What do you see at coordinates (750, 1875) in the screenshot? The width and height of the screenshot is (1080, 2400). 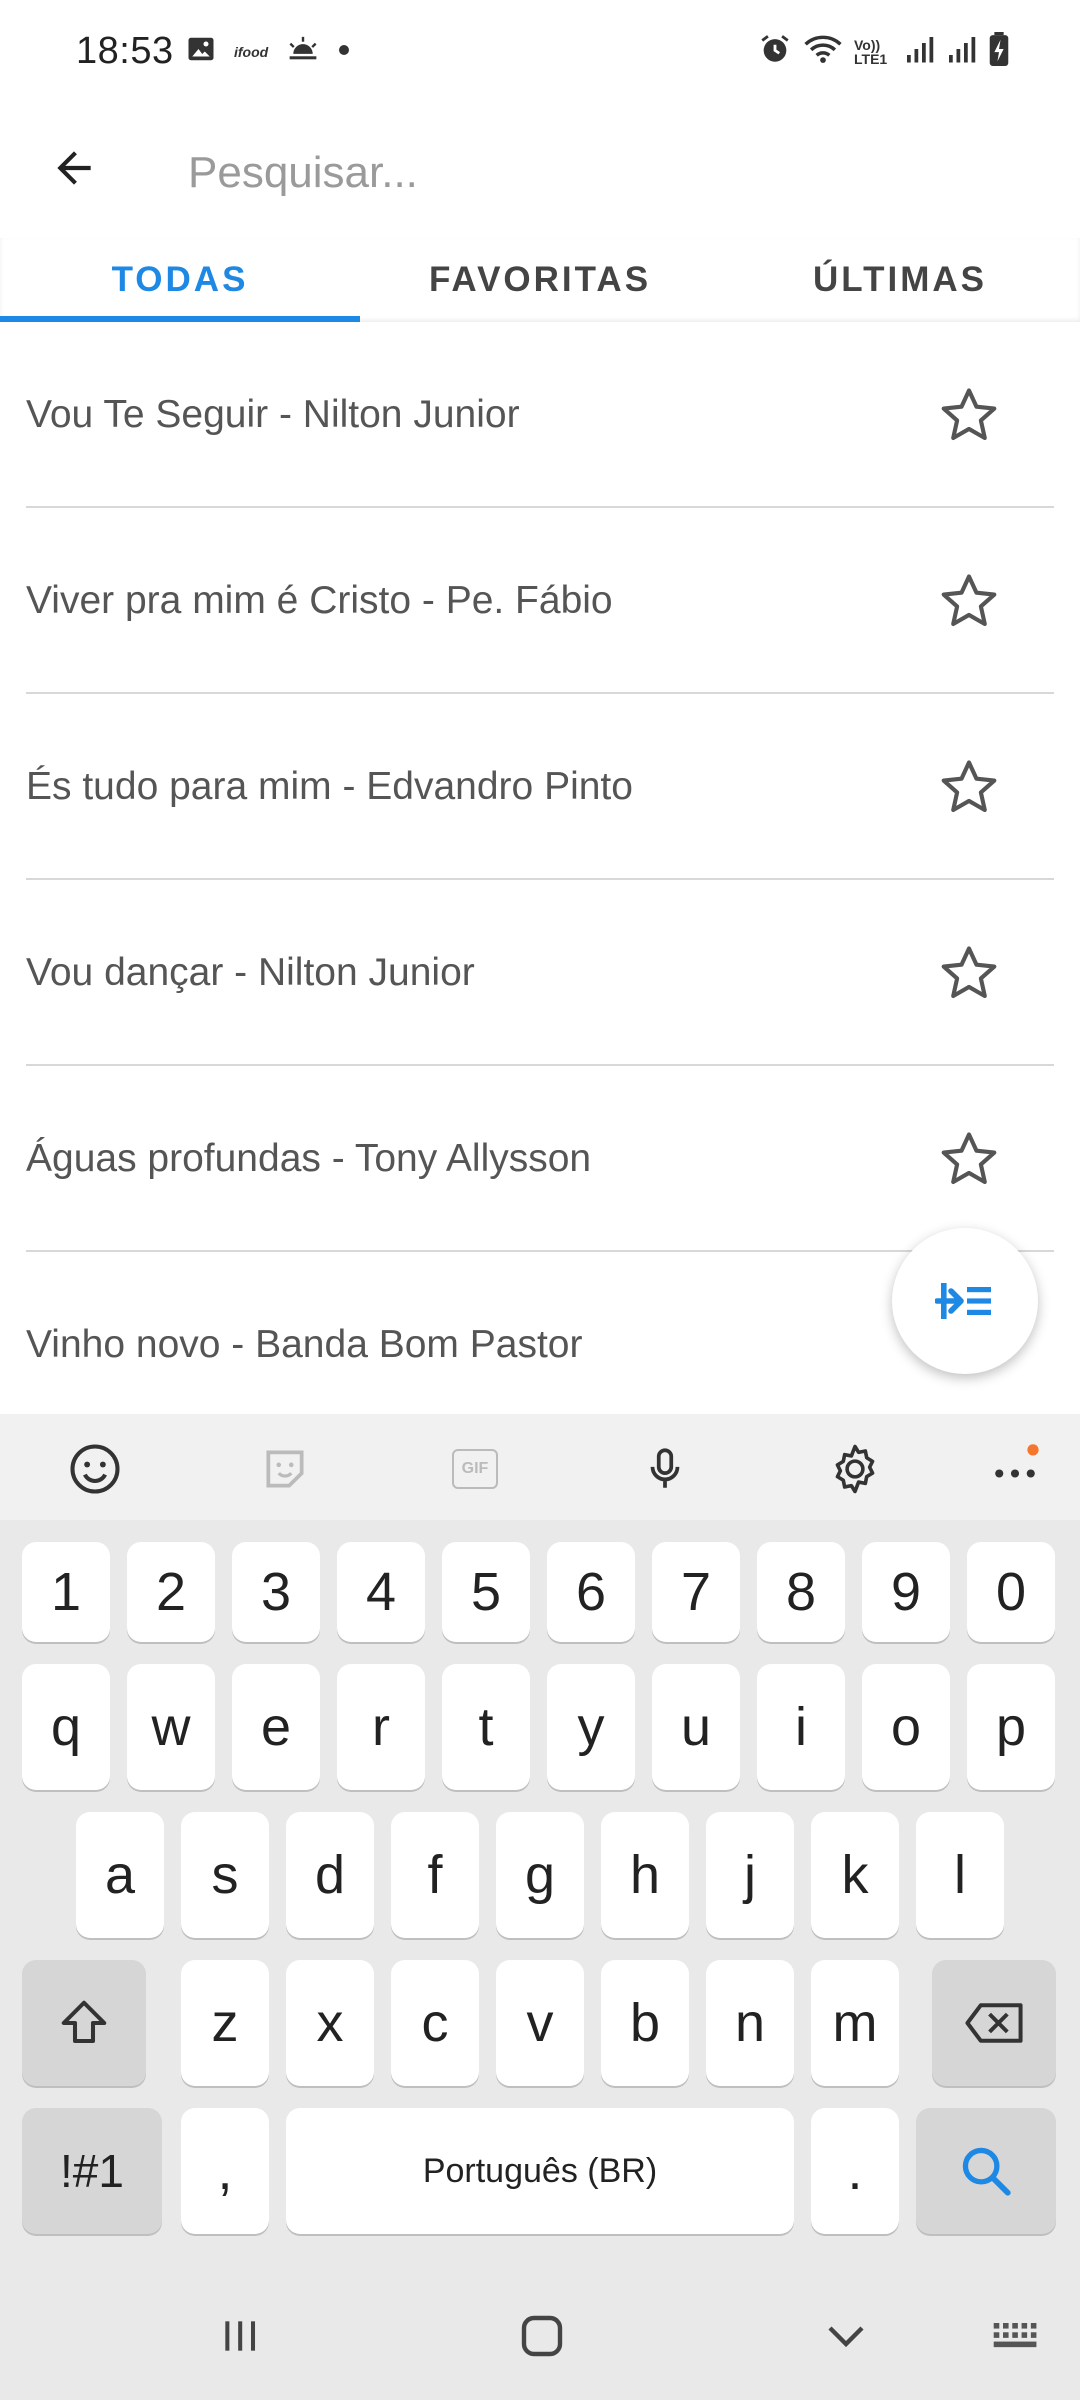 I see `key-j: j` at bounding box center [750, 1875].